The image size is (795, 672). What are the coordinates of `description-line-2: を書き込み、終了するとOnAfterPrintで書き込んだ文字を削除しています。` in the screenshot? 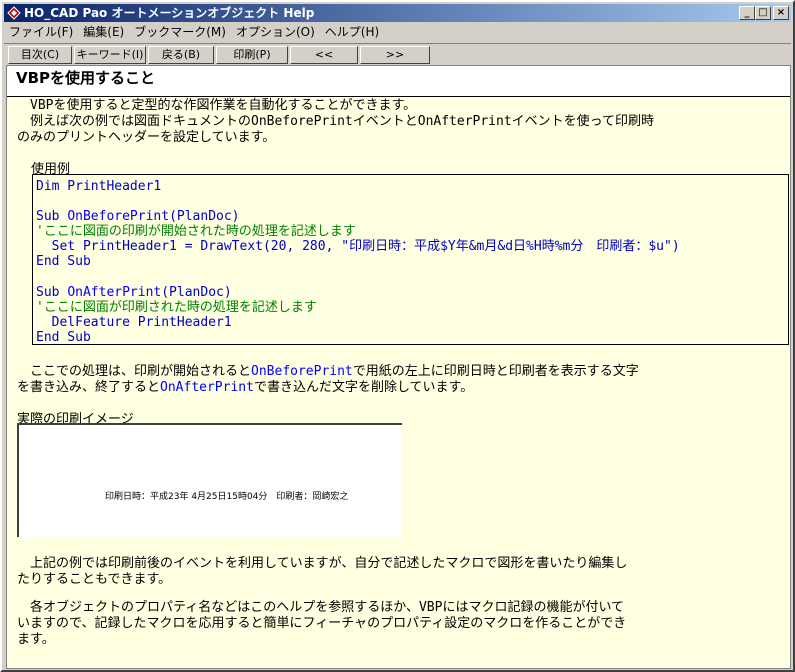 It's located at (245, 388).